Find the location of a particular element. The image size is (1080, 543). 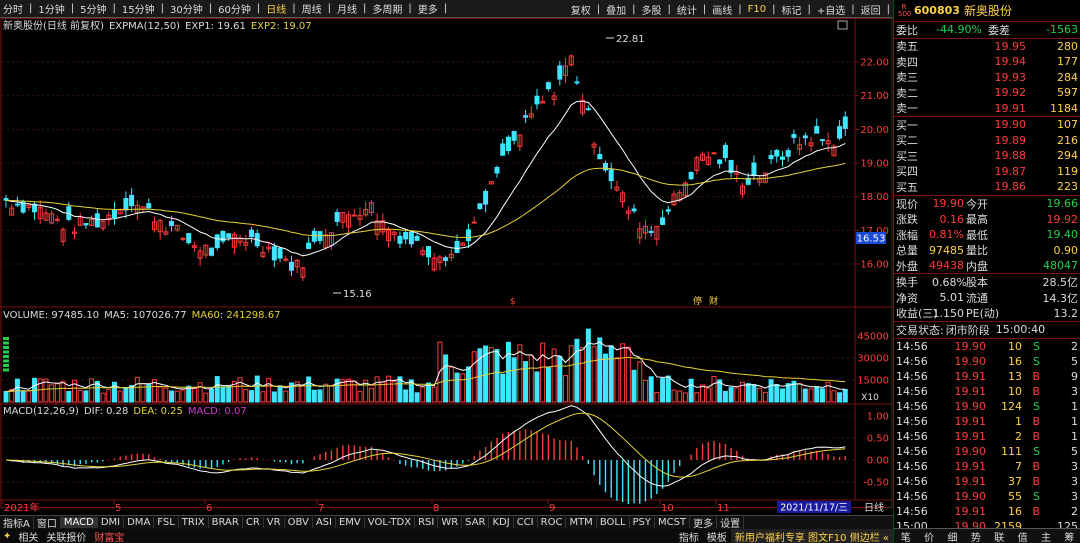

book-price: 19.95 is located at coordinates (1010, 46).